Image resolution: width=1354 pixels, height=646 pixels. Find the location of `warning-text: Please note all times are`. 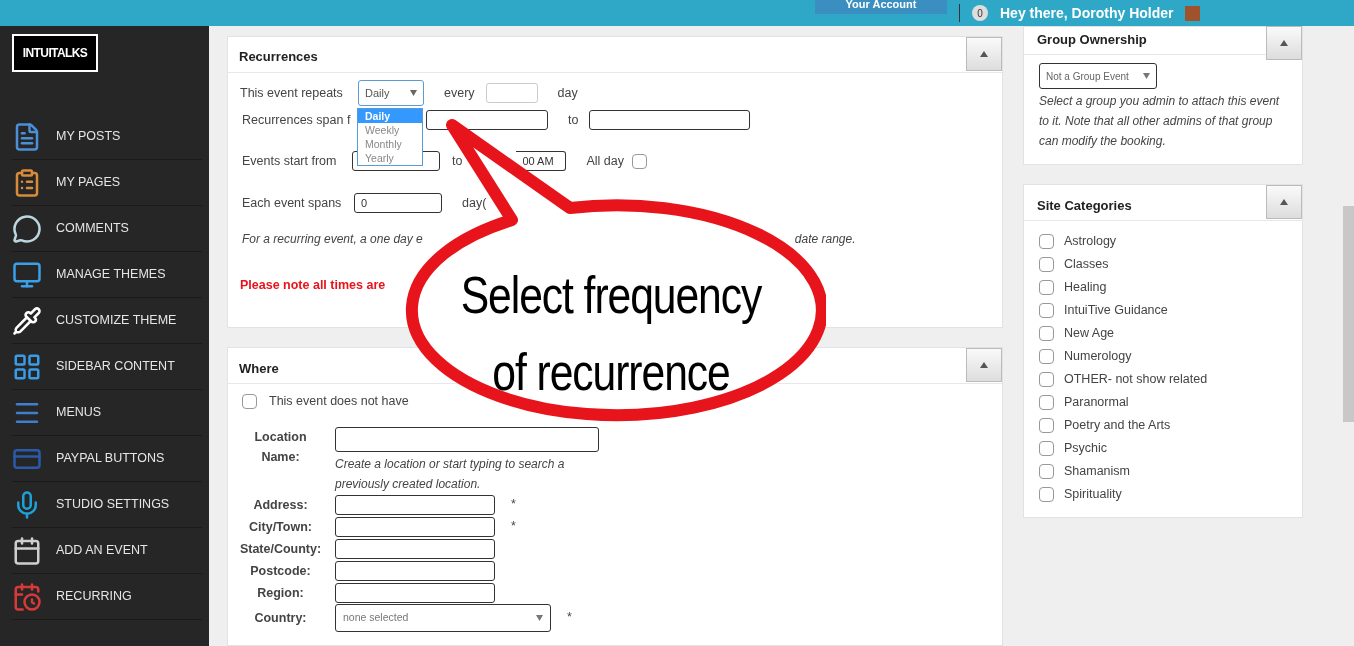

warning-text: Please note all times are is located at coordinates (313, 285).